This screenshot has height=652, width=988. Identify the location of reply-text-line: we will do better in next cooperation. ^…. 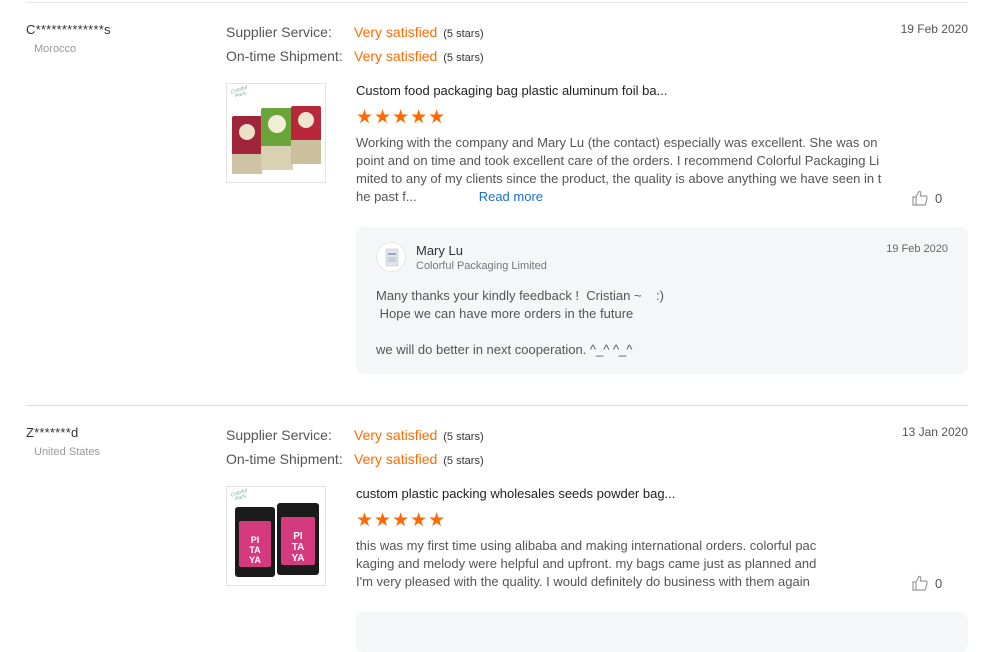
(504, 349).